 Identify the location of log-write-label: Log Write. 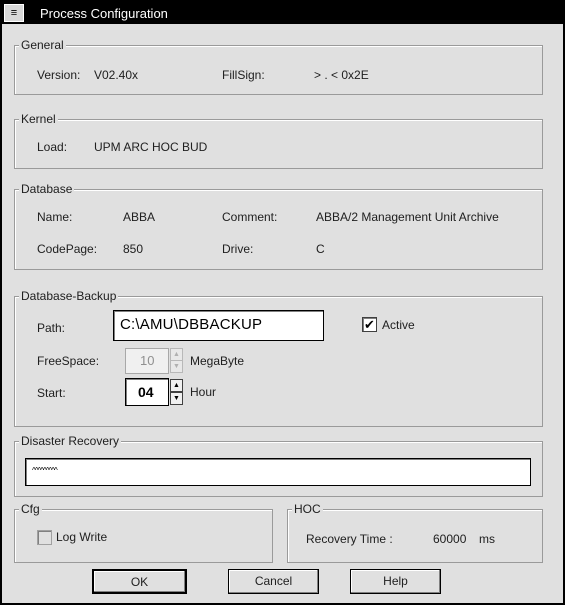
(81, 537).